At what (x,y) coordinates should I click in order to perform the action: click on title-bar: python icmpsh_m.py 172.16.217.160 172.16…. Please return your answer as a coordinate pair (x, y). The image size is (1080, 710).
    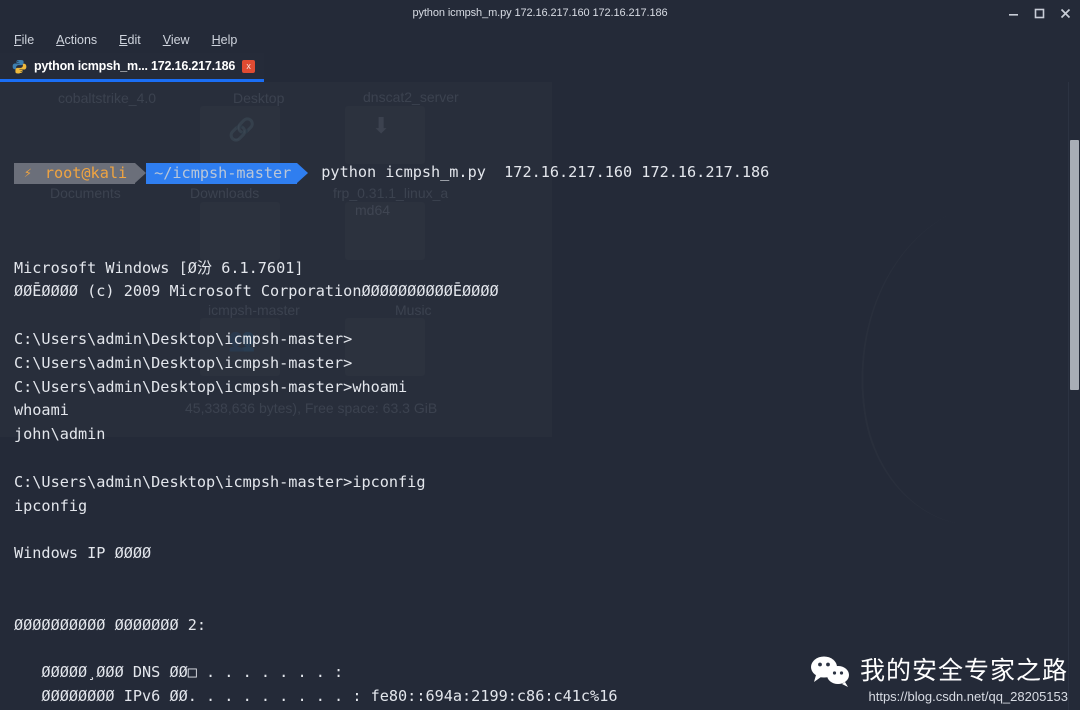
    Looking at the image, I should click on (540, 13).